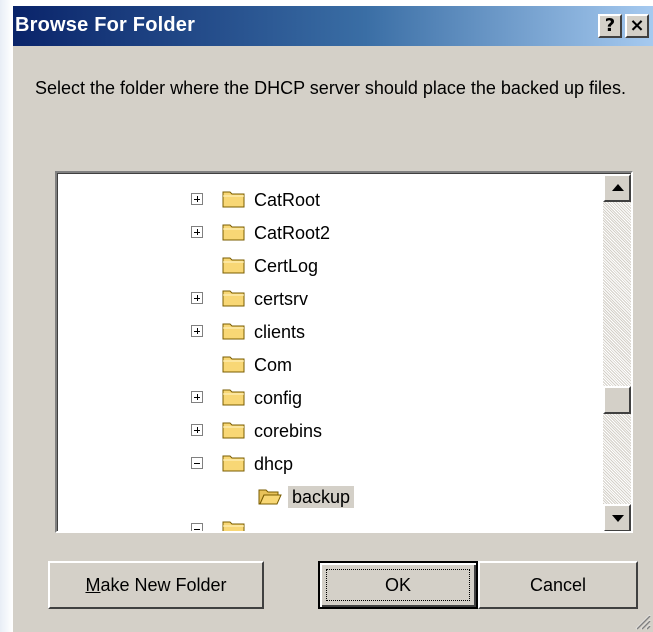 This screenshot has height=632, width=653. I want to click on title-bar: Browse For Folder ? ×, so click(333, 26).